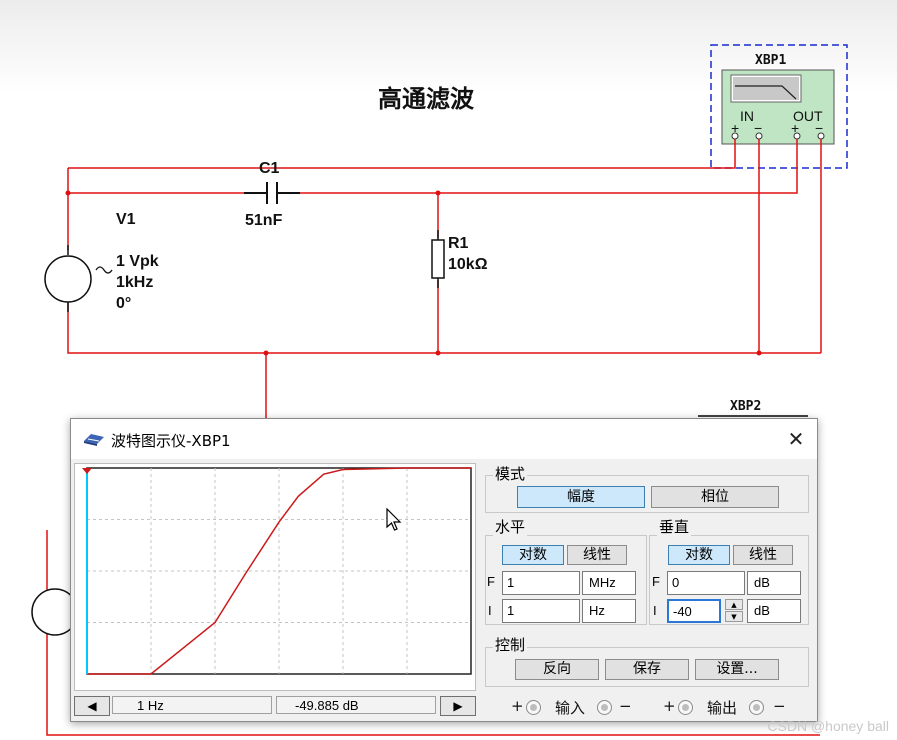 The image size is (897, 740). I want to click on cursor-magnitude-readout: -49.885 dB, so click(356, 705).